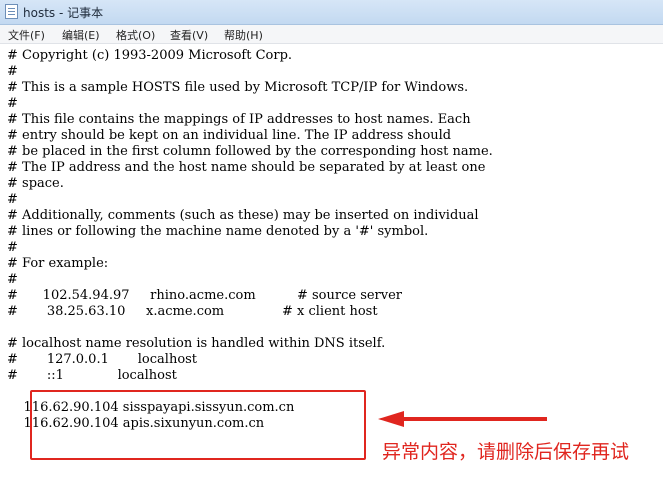  What do you see at coordinates (63, 13) in the screenshot?
I see `window-title: hosts - 记事本` at bounding box center [63, 13].